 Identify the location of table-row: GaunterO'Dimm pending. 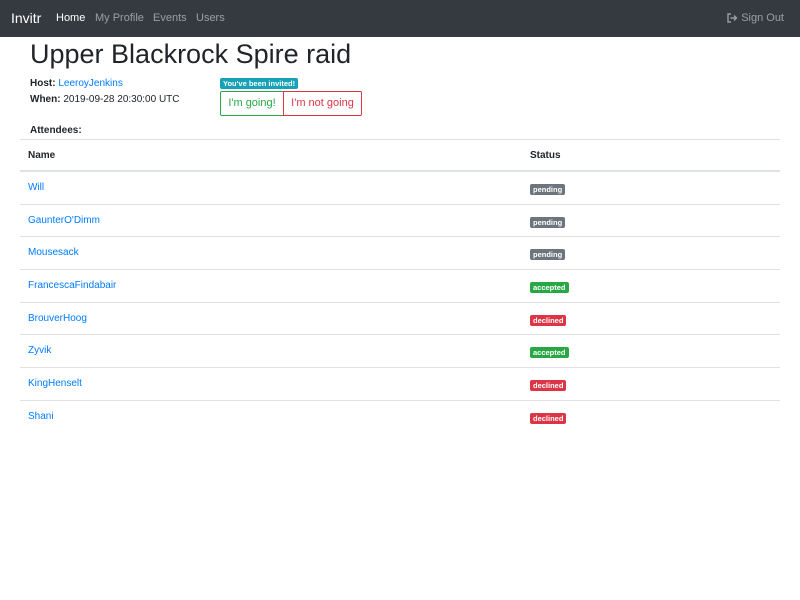
(400, 221).